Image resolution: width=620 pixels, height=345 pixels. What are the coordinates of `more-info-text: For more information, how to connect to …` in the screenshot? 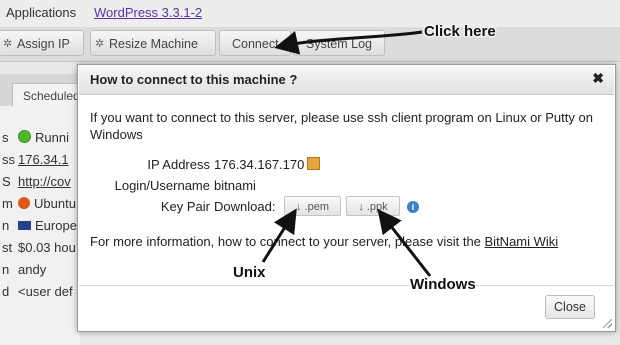 It's located at (346, 242).